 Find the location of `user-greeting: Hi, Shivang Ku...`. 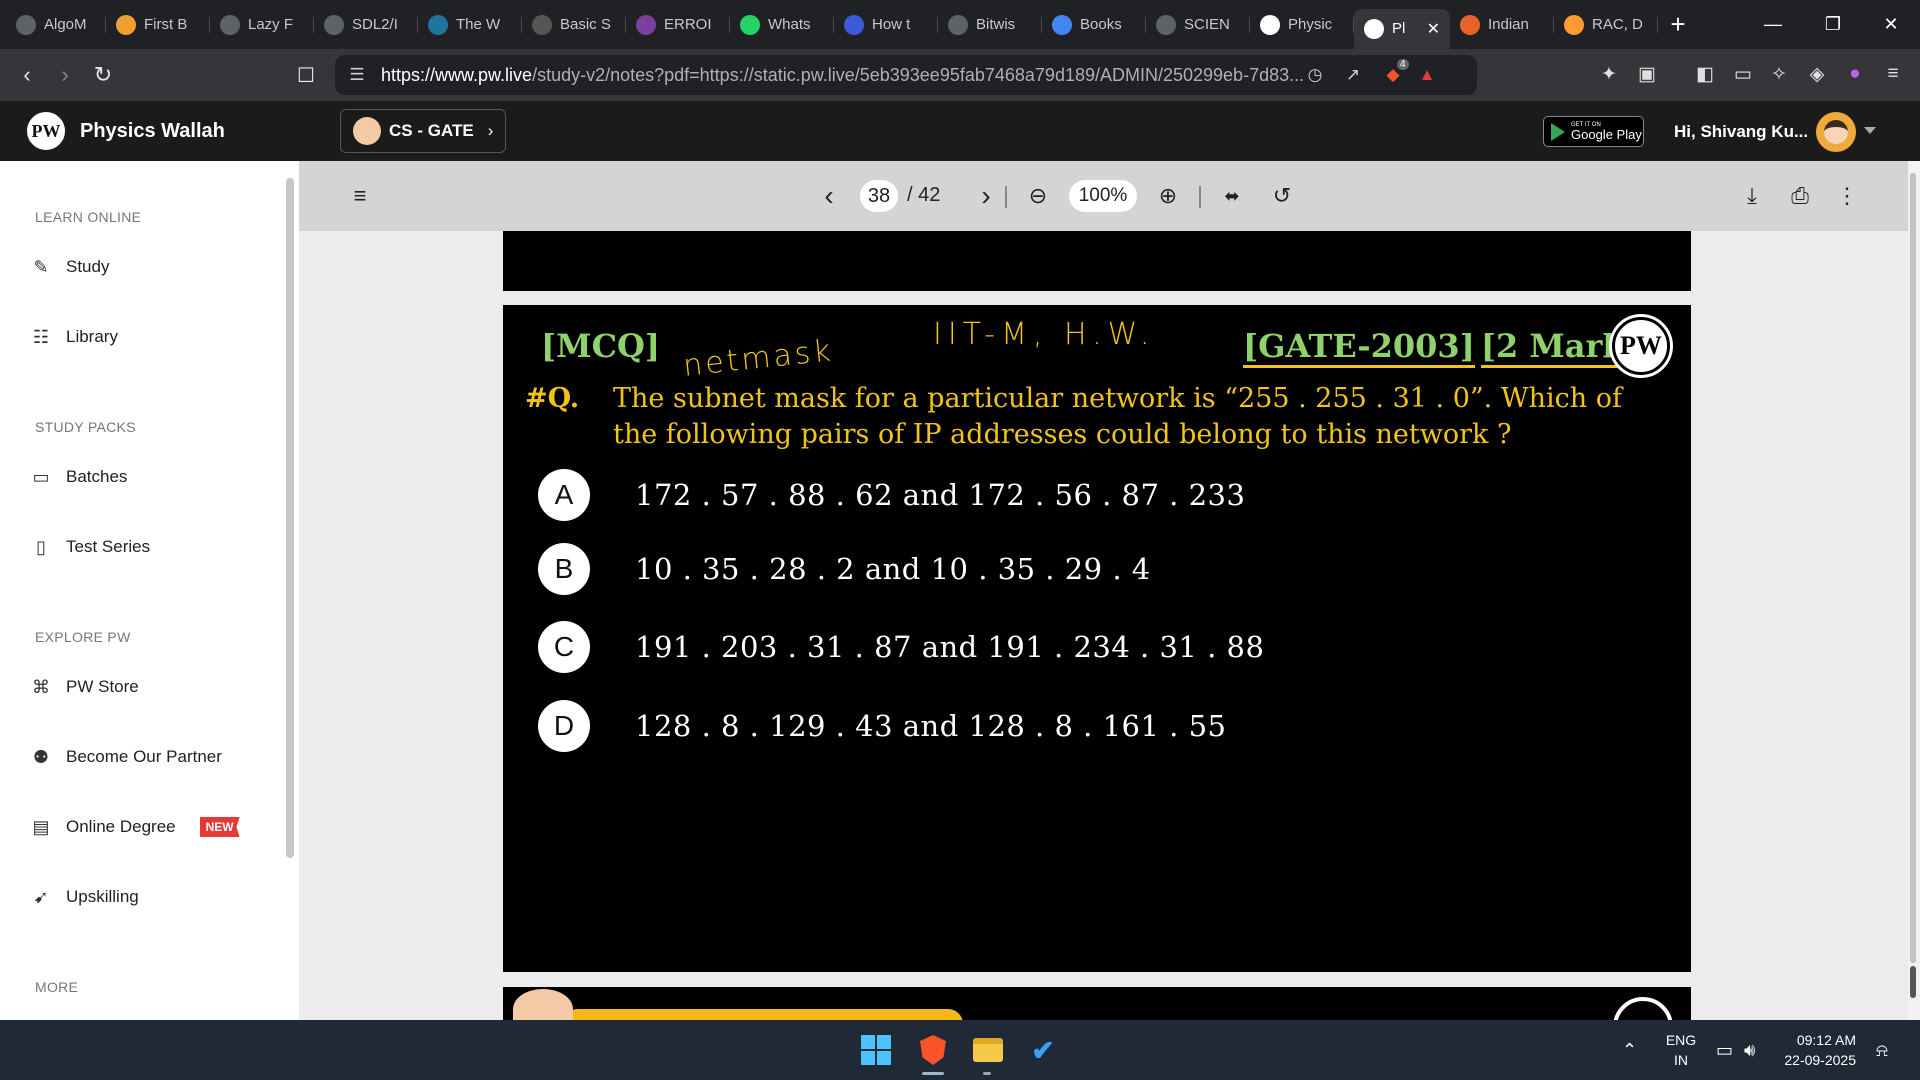

user-greeting: Hi, Shivang Ku... is located at coordinates (1741, 132).